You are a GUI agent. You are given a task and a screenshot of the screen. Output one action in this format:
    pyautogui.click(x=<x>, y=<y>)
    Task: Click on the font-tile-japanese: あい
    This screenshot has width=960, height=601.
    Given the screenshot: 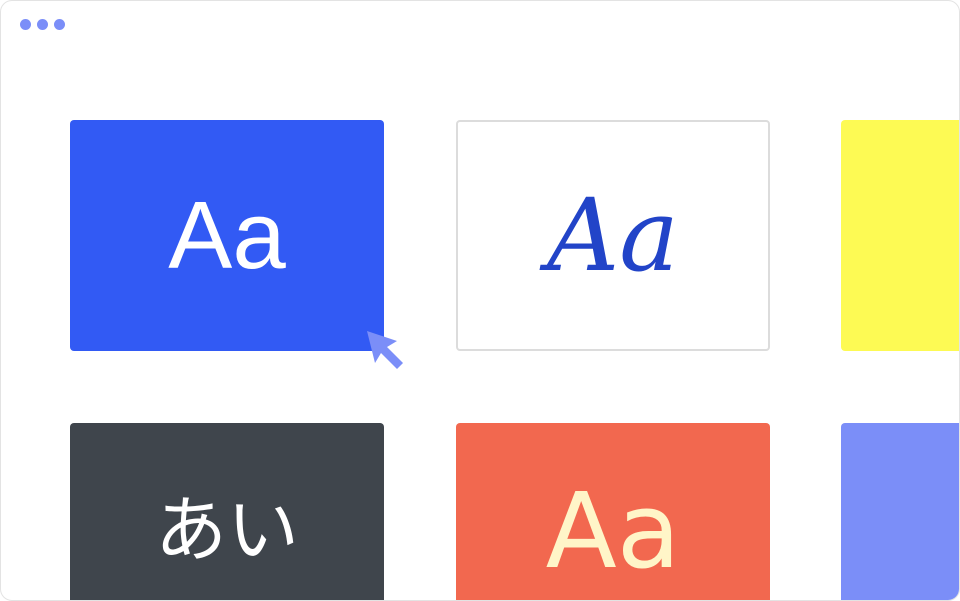 What is the action you would take?
    pyautogui.click(x=227, y=511)
    